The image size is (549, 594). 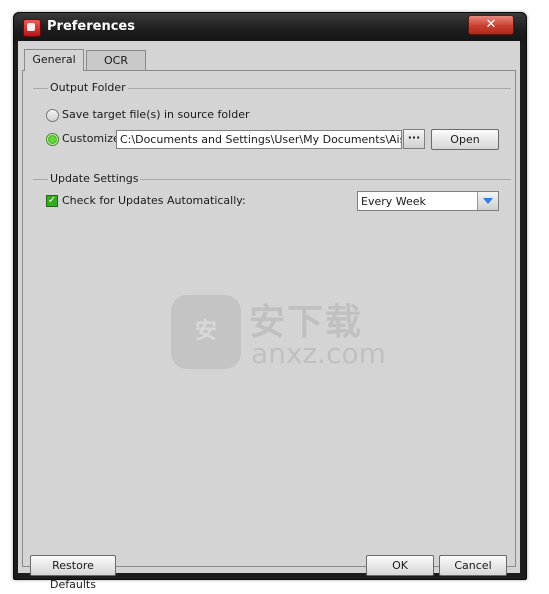 I want to click on window-title: Preferences, so click(x=91, y=26).